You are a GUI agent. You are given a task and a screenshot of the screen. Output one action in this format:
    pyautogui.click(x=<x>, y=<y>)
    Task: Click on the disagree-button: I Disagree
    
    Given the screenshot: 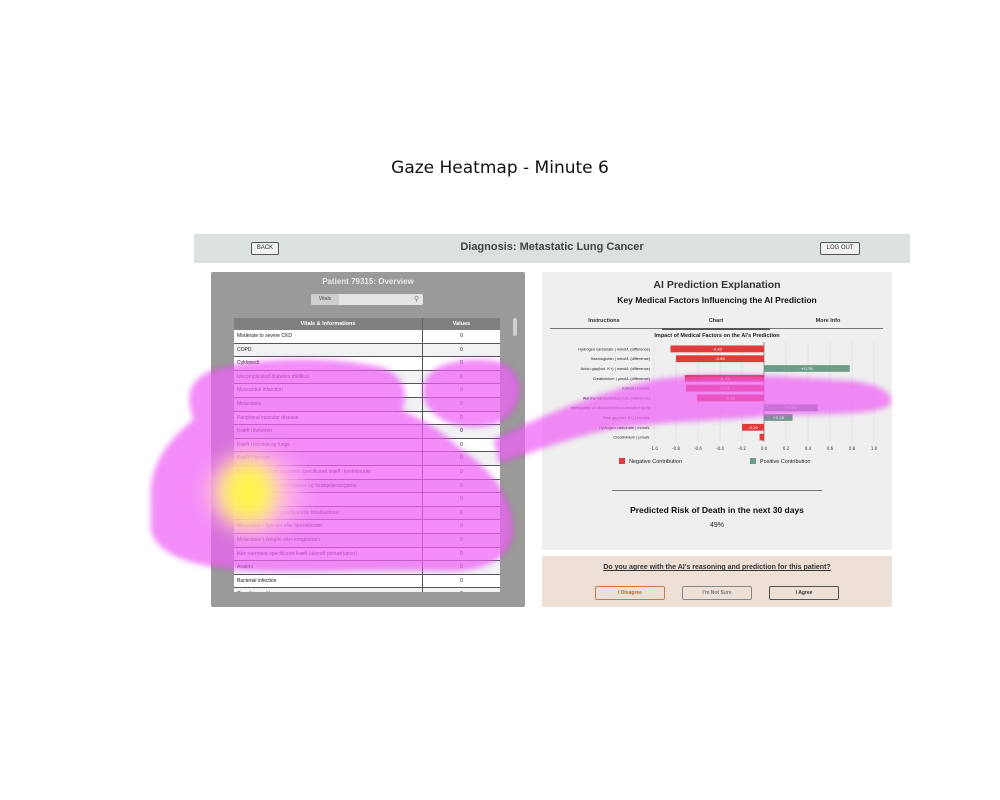 What is the action you would take?
    pyautogui.click(x=630, y=593)
    